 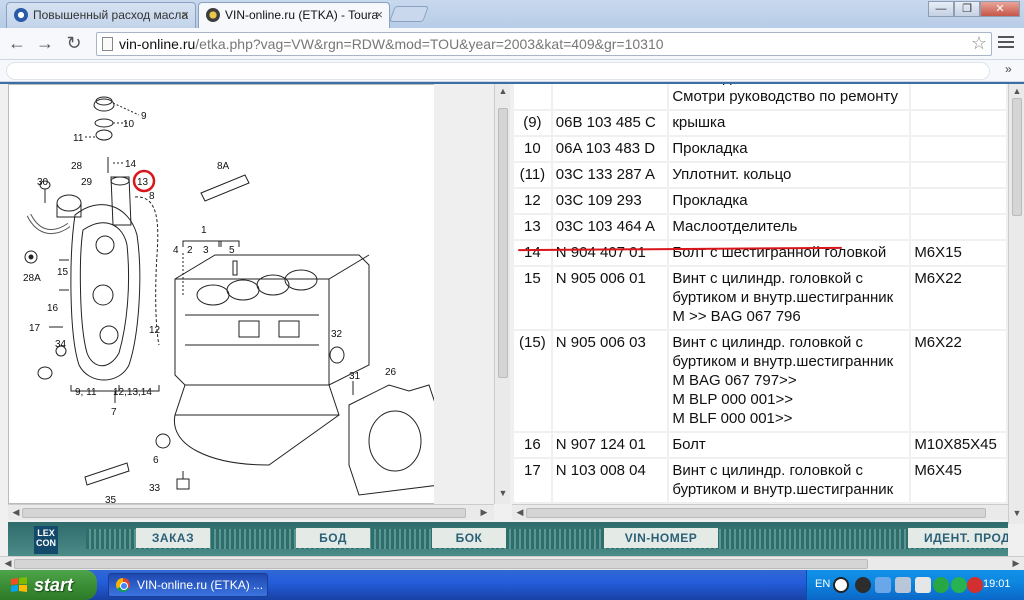 What do you see at coordinates (45, 44) in the screenshot?
I see `forward-button: →` at bounding box center [45, 44].